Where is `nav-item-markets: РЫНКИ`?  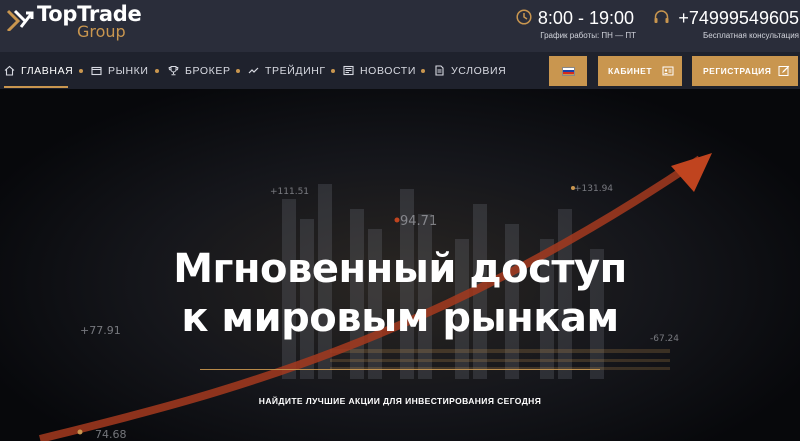
nav-item-markets: РЫНКИ is located at coordinates (120, 70).